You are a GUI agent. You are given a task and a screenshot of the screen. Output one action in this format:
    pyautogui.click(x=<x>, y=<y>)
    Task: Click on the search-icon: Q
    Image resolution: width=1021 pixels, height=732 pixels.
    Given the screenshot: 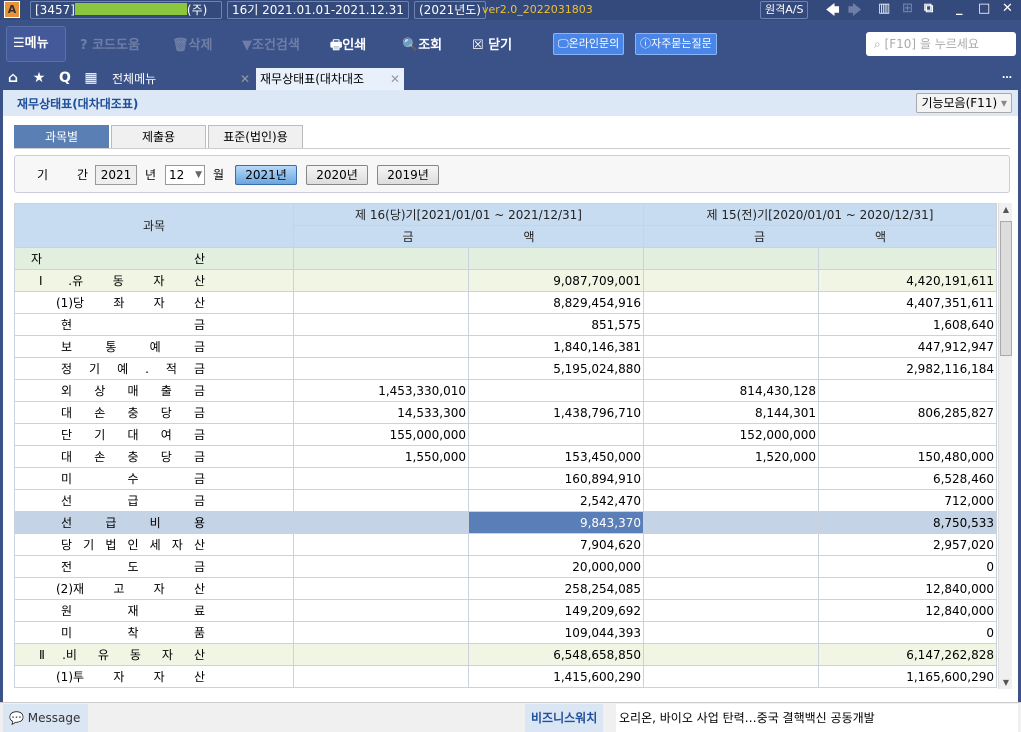 What is the action you would take?
    pyautogui.click(x=65, y=78)
    